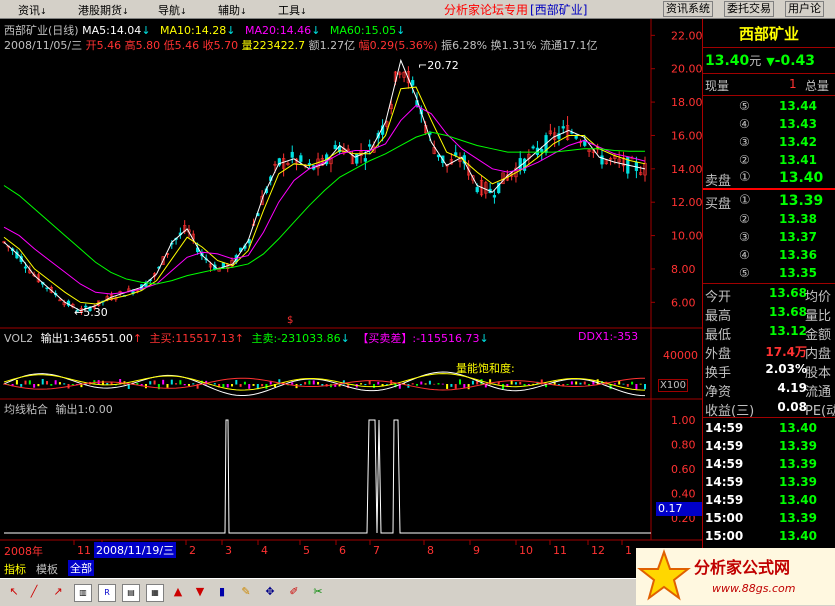  I want to click on vol-title: VOL2, so click(19, 338).